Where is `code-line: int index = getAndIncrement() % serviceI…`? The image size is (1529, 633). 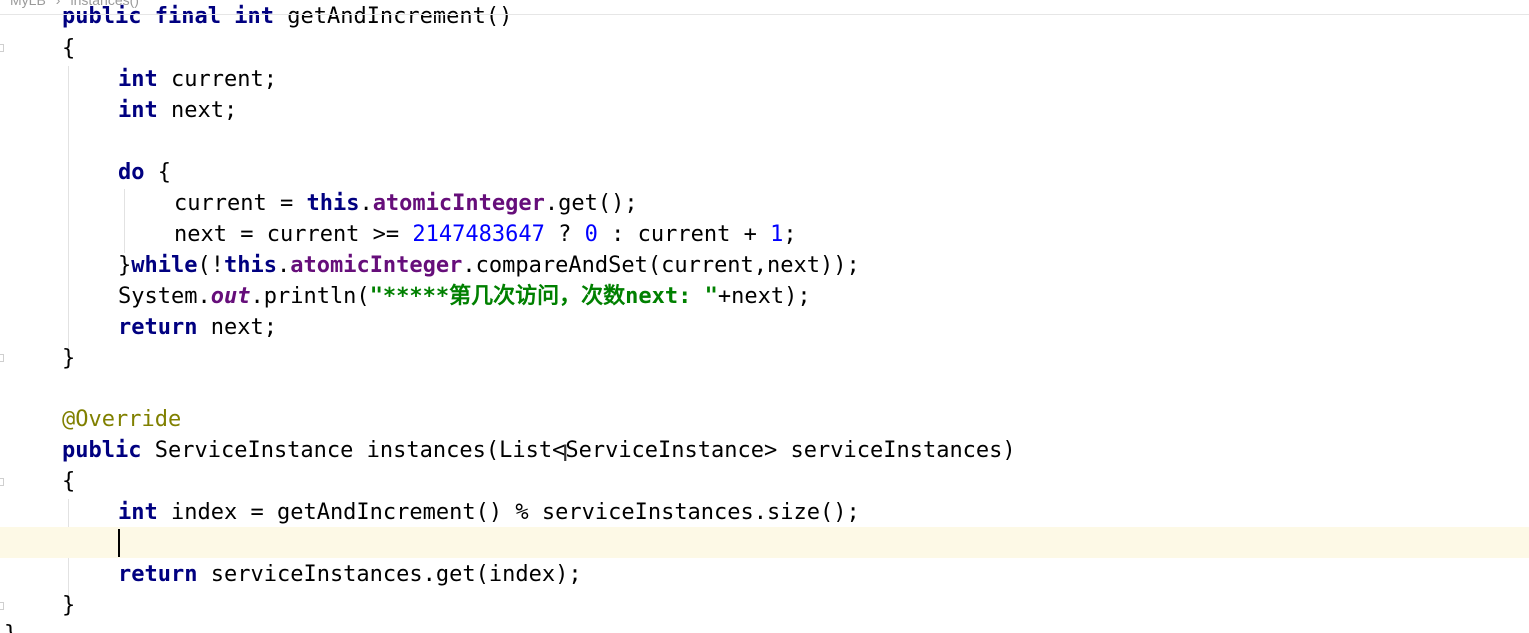 code-line: int index = getAndIncrement() % serviceI… is located at coordinates (764, 512).